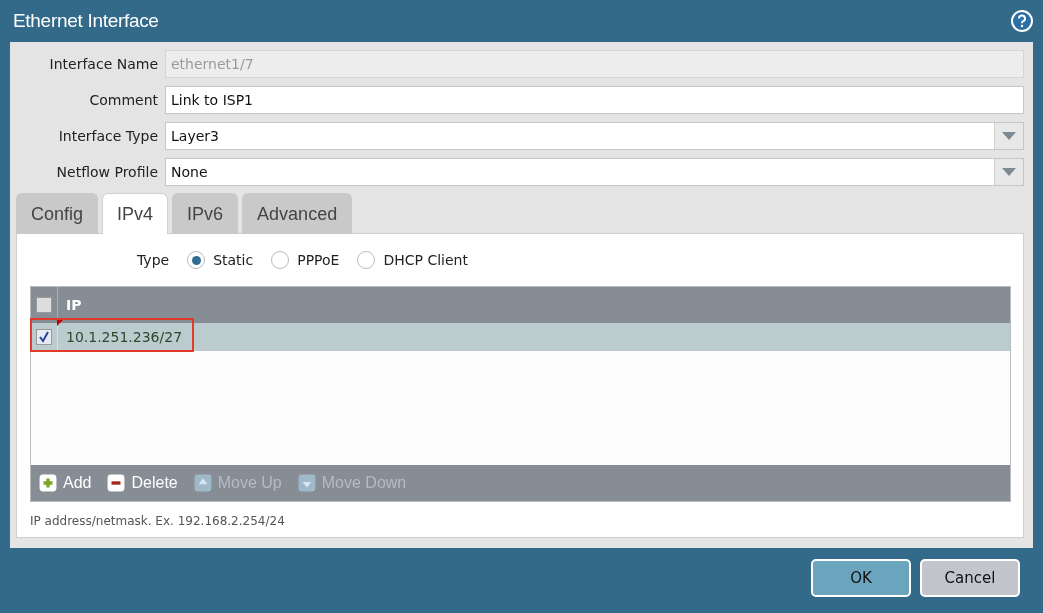 This screenshot has width=1043, height=613. Describe the element at coordinates (142, 483) in the screenshot. I see `toolbar-button: Delete` at that location.